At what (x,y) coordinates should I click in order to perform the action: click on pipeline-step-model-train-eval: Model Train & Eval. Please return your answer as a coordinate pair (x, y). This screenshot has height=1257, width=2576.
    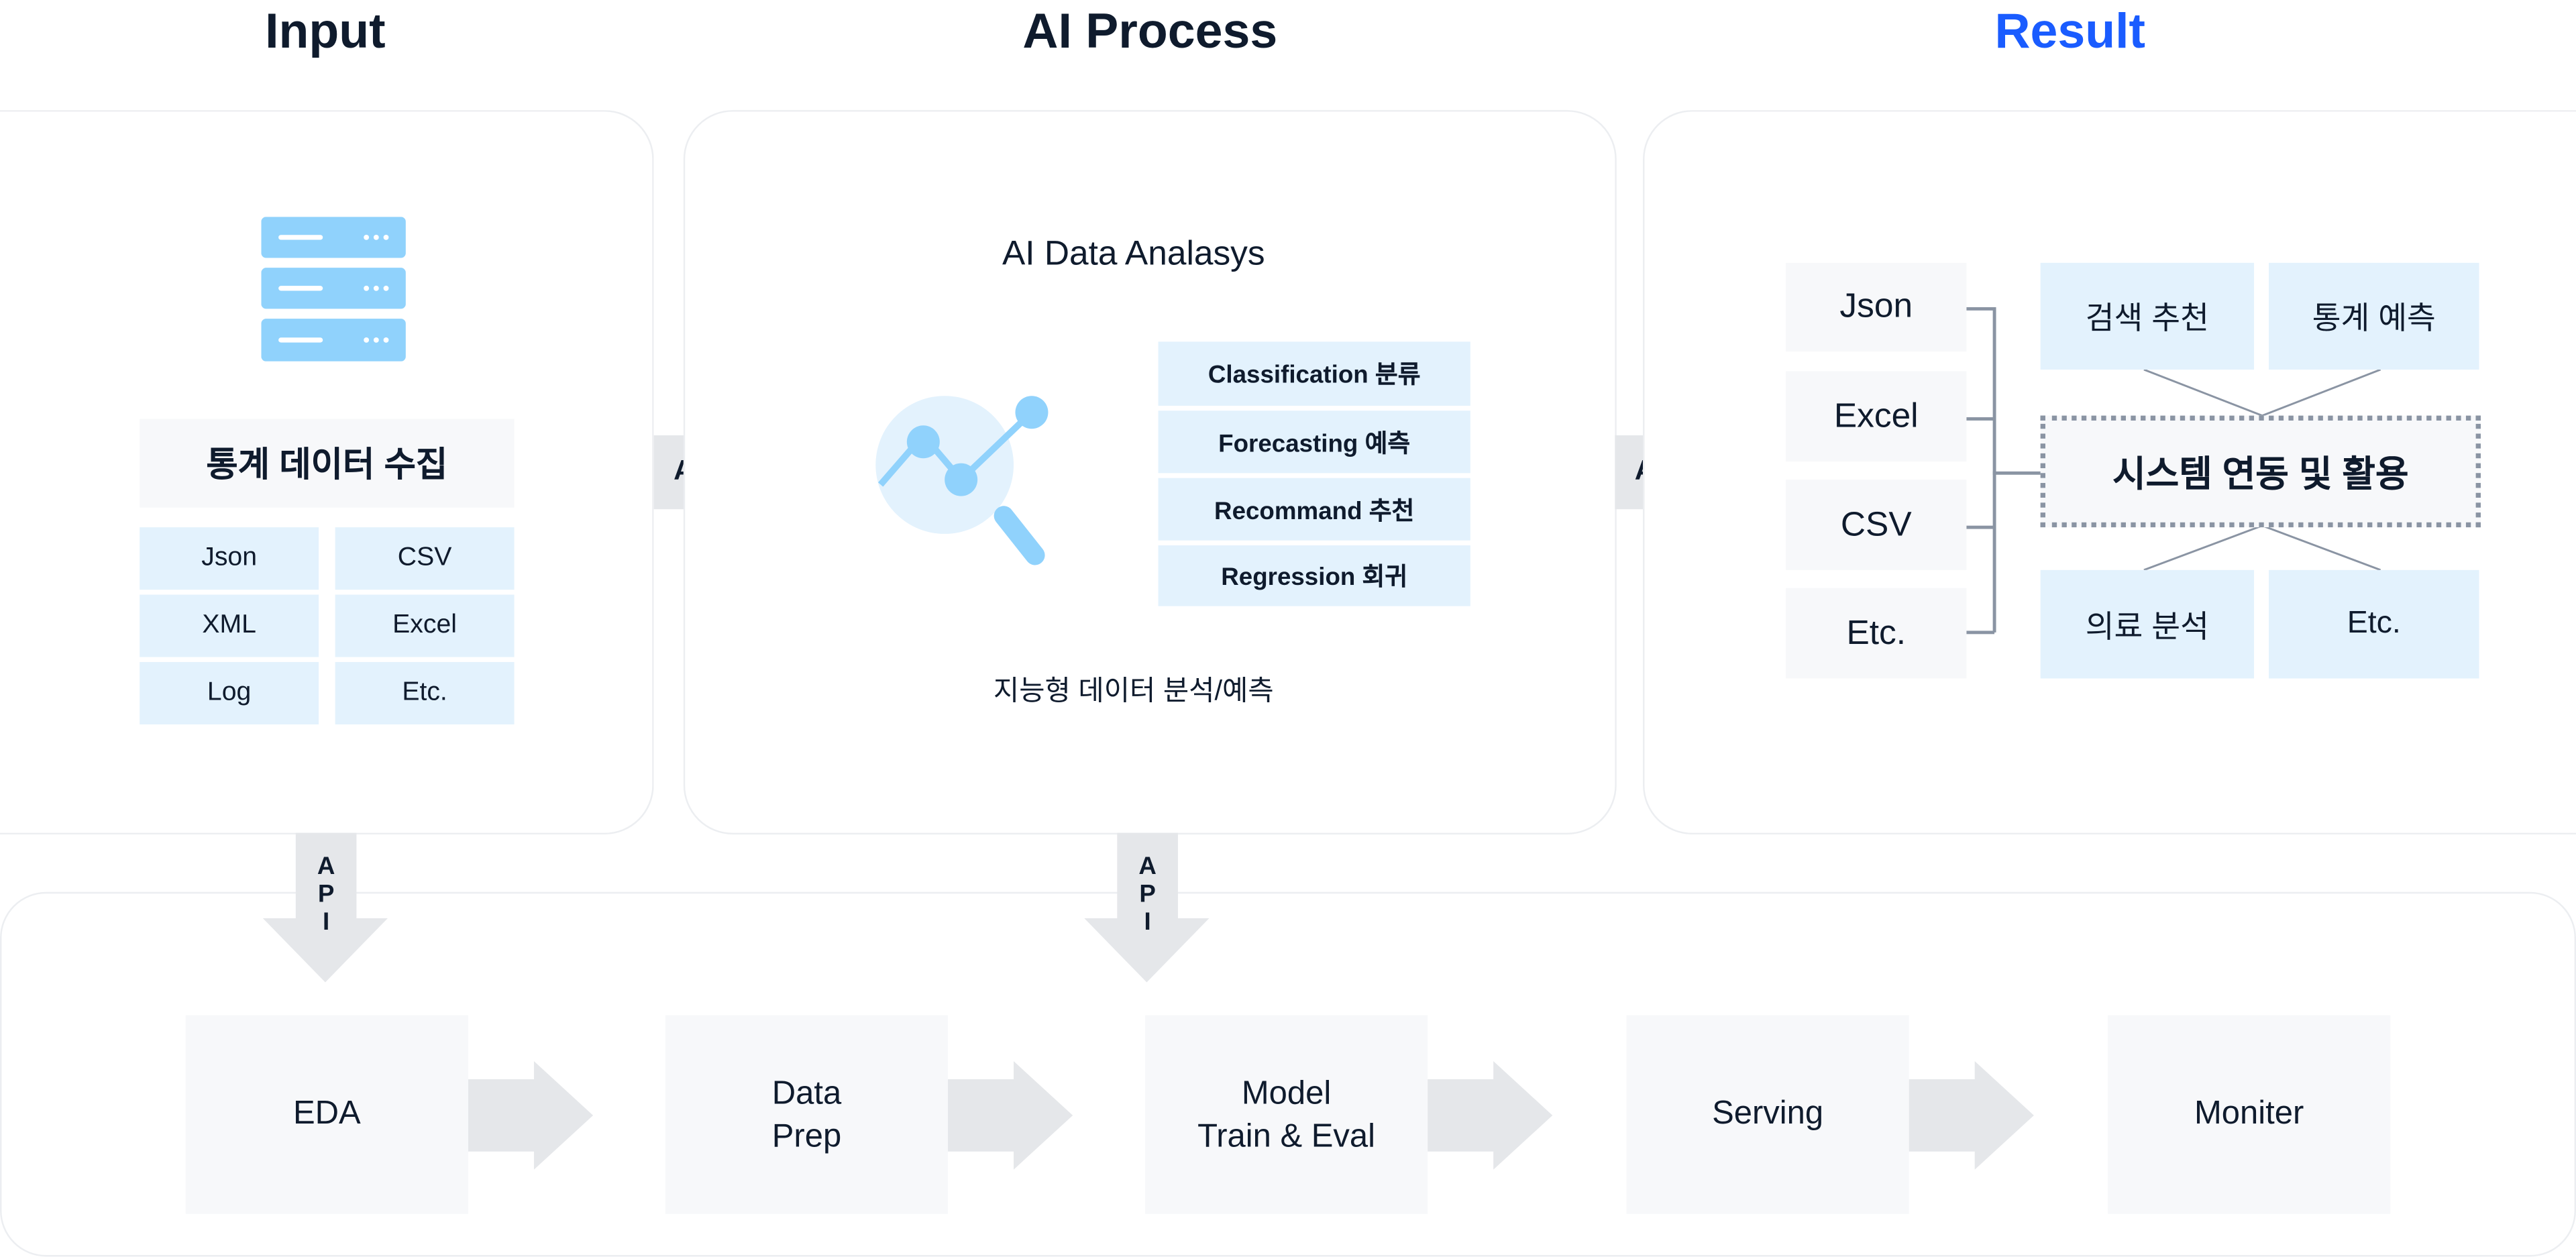
    Looking at the image, I should click on (1286, 1114).